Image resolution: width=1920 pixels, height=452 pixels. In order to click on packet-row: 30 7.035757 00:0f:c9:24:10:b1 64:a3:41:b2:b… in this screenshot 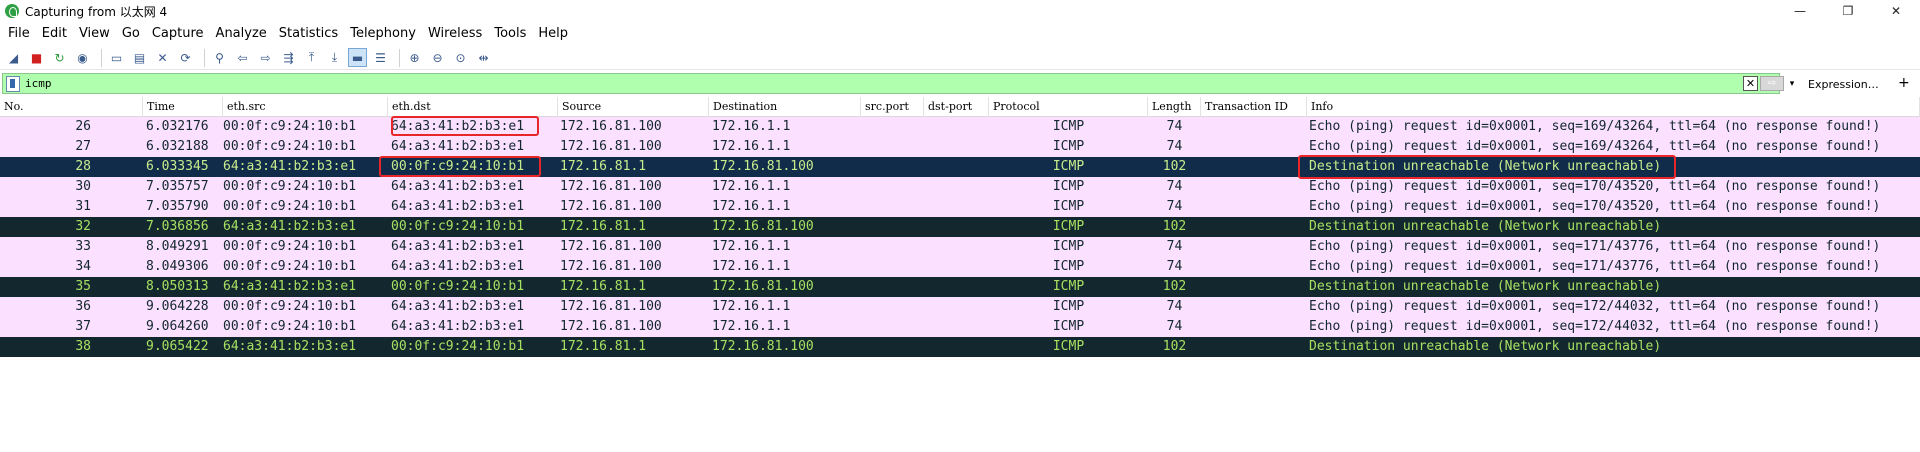, I will do `click(960, 187)`.